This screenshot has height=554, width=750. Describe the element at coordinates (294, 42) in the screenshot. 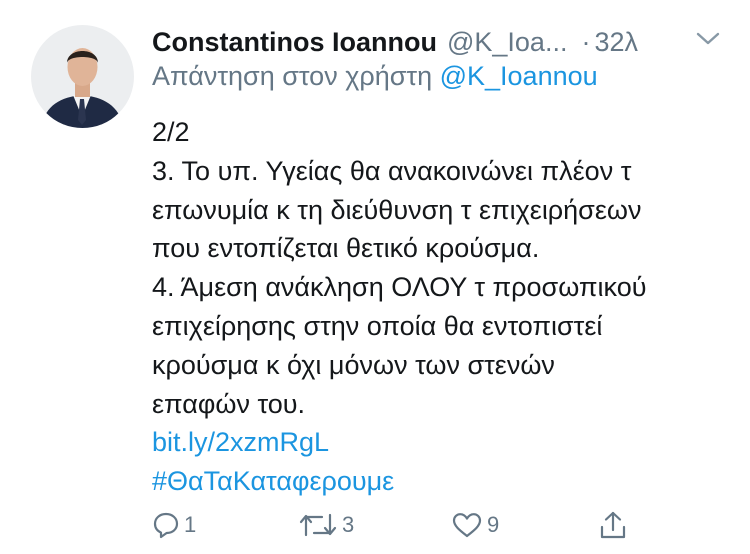

I see `author-name: Constantinos Ioannou` at that location.